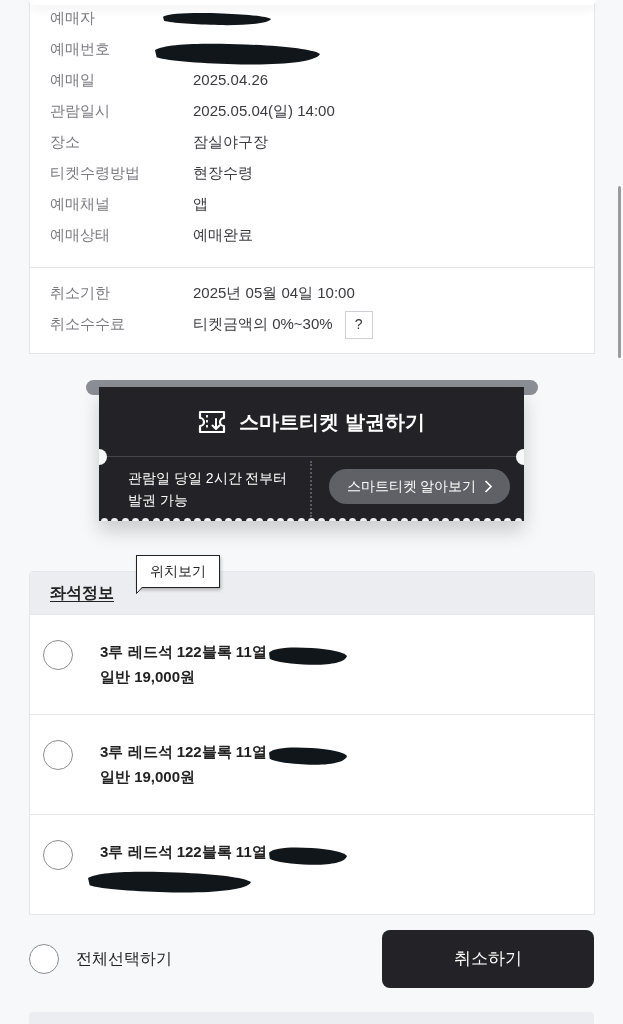  I want to click on field-label: 장소, so click(65, 142).